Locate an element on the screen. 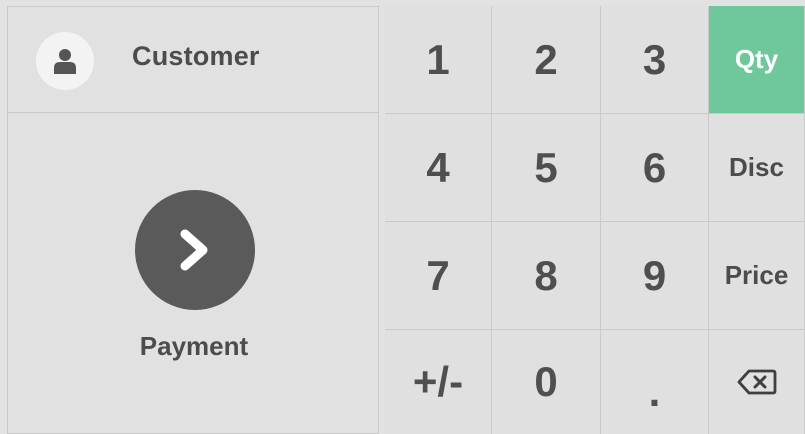 This screenshot has height=434, width=805. key-2: 2 is located at coordinates (546, 60).